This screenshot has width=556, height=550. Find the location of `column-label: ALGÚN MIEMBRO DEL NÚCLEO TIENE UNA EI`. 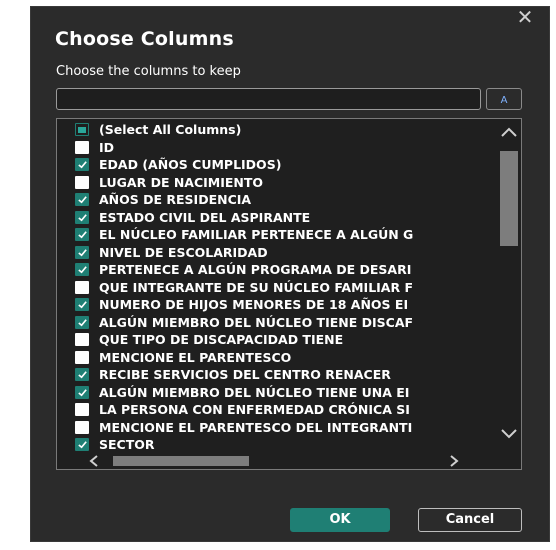

column-label: ALGÚN MIEMBRO DEL NÚCLEO TIENE UNA EI is located at coordinates (254, 392).